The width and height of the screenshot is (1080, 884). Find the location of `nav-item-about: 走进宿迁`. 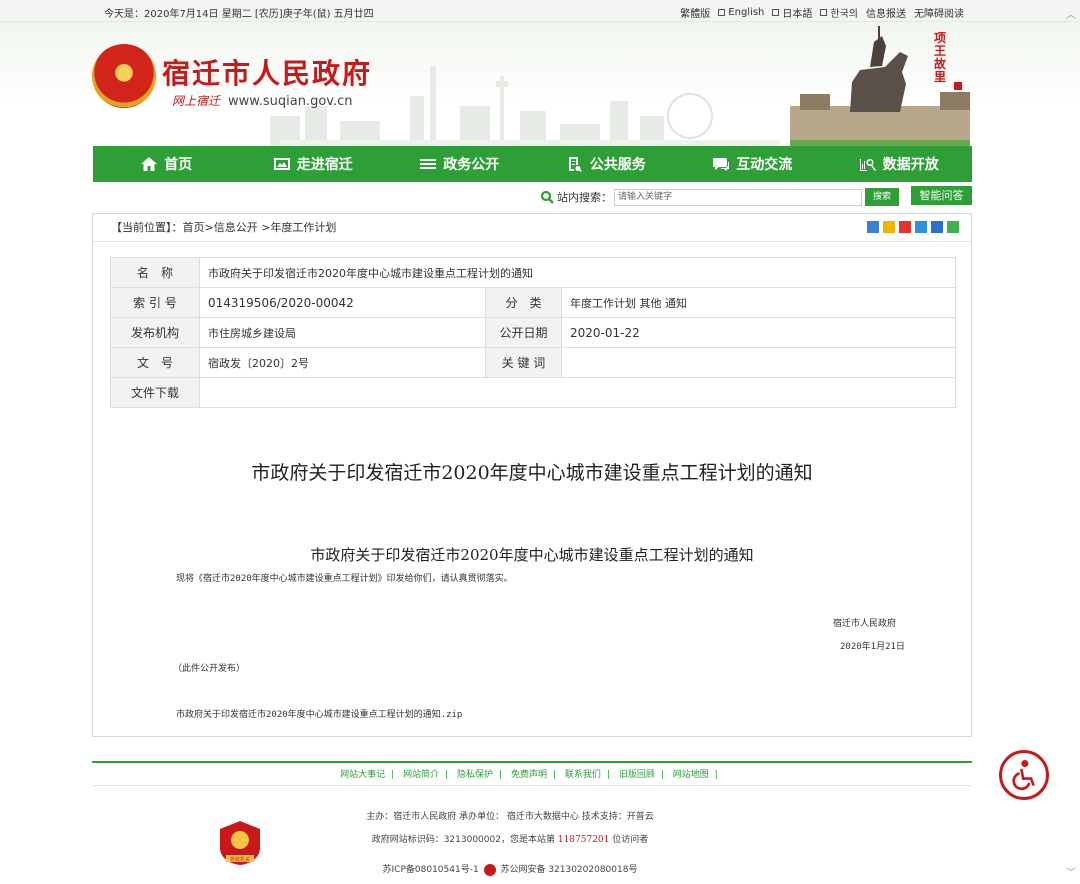

nav-item-about: 走进宿迁 is located at coordinates (313, 164).